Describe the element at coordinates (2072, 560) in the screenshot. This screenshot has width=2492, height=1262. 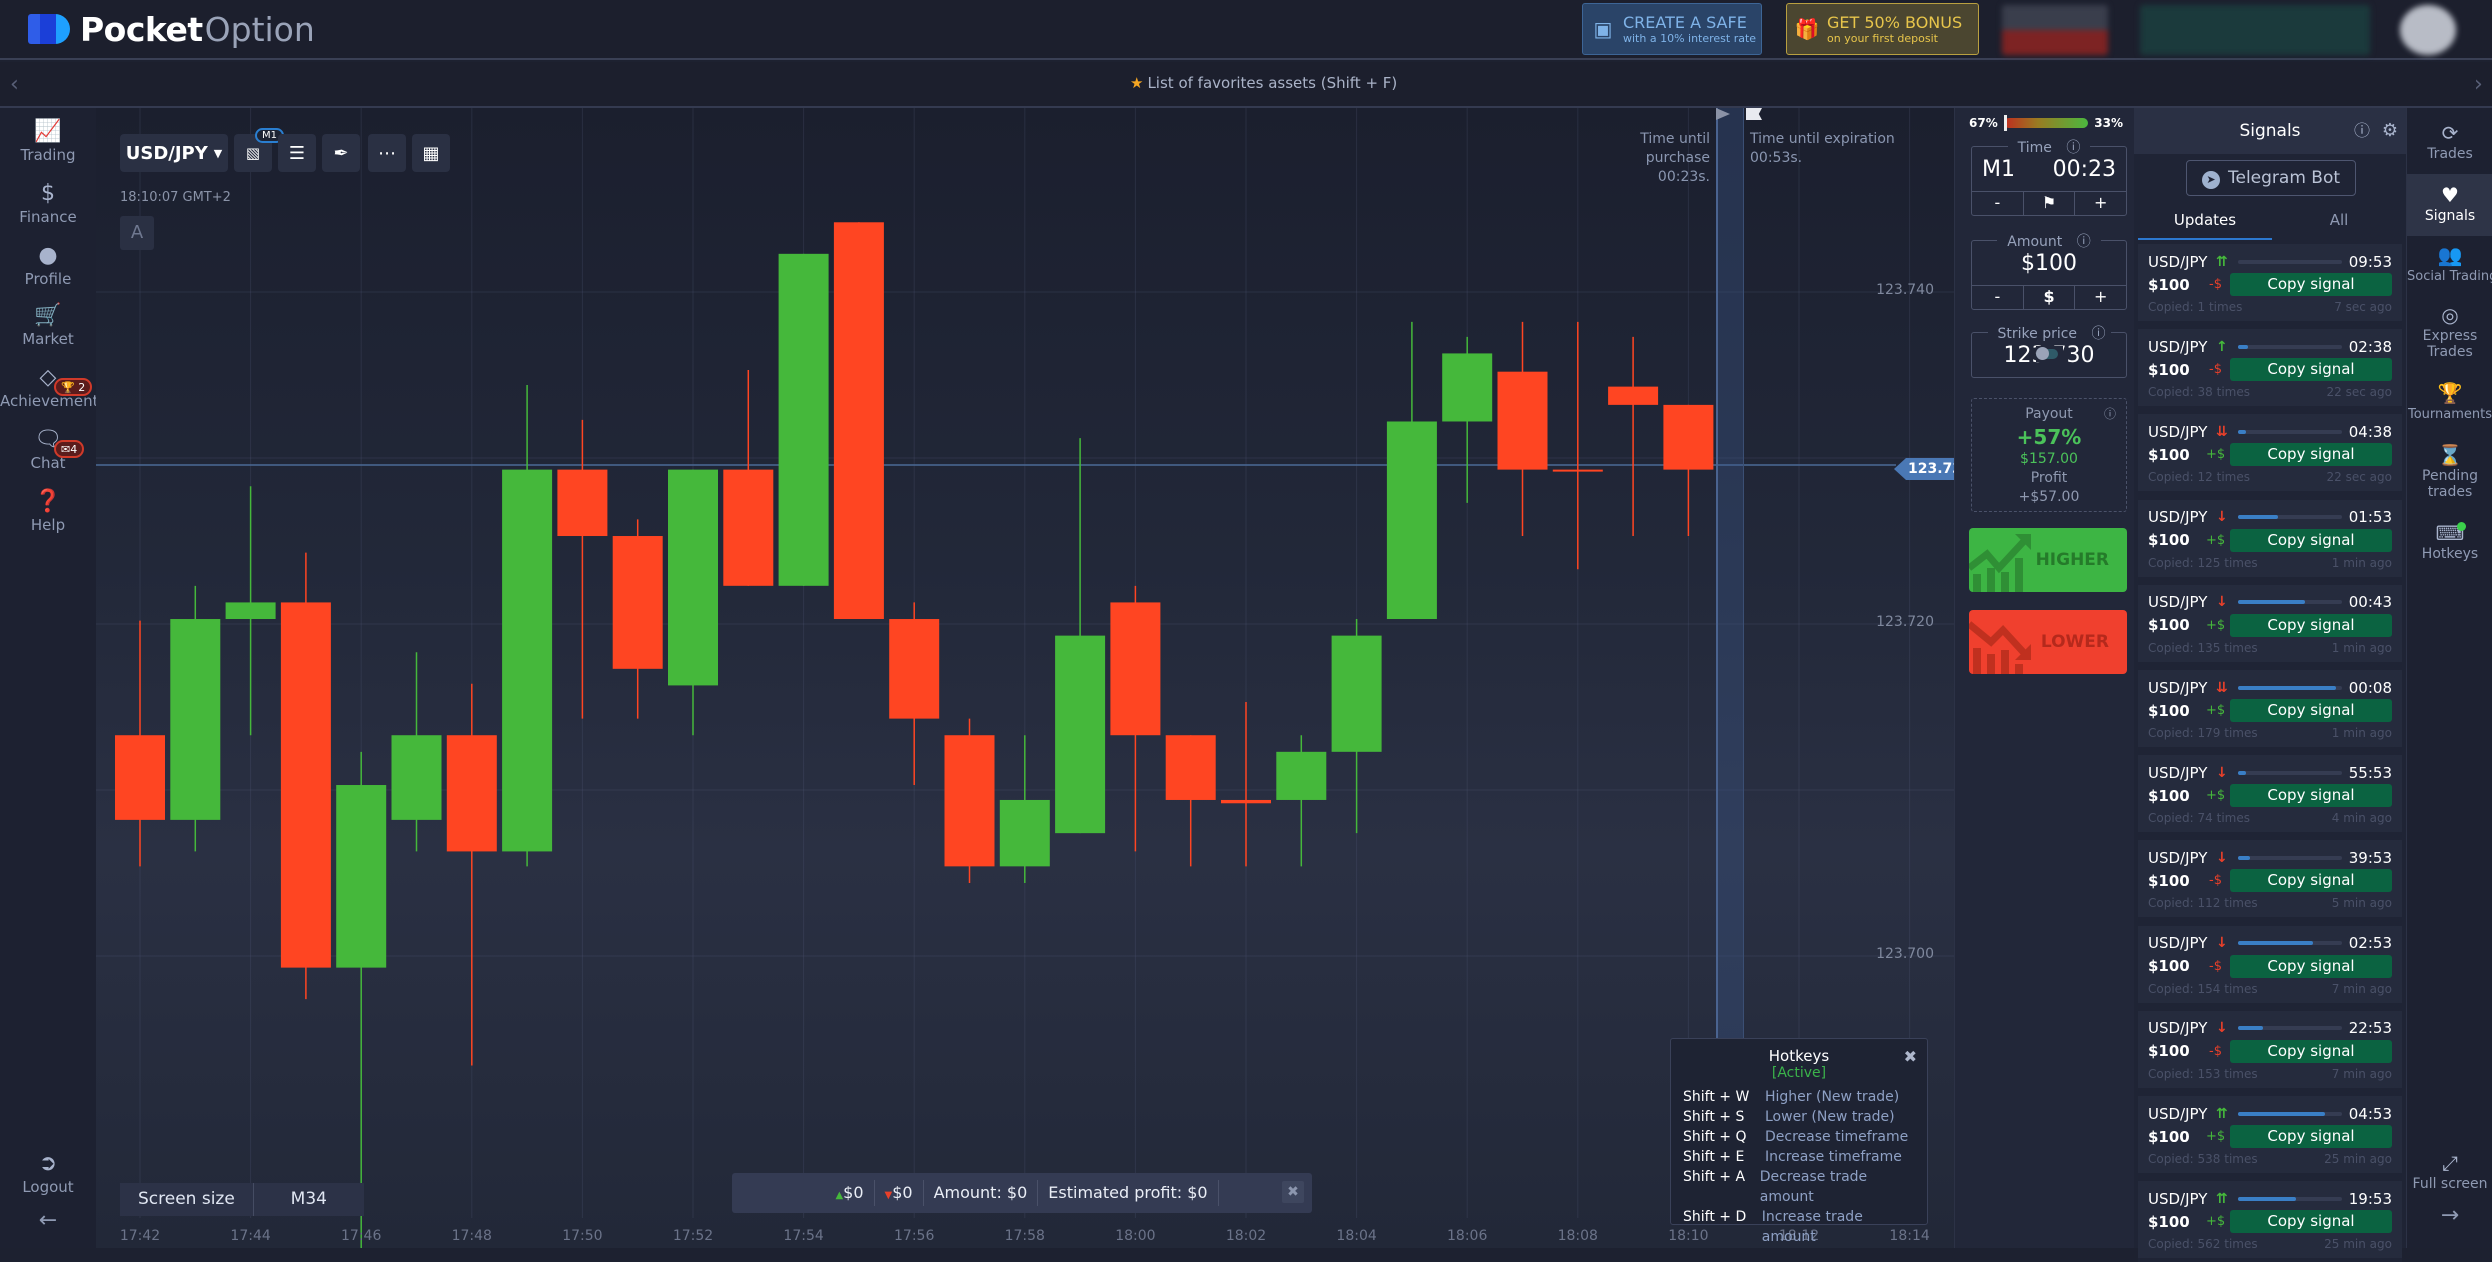
I see `higher-label: HIGHER` at that location.